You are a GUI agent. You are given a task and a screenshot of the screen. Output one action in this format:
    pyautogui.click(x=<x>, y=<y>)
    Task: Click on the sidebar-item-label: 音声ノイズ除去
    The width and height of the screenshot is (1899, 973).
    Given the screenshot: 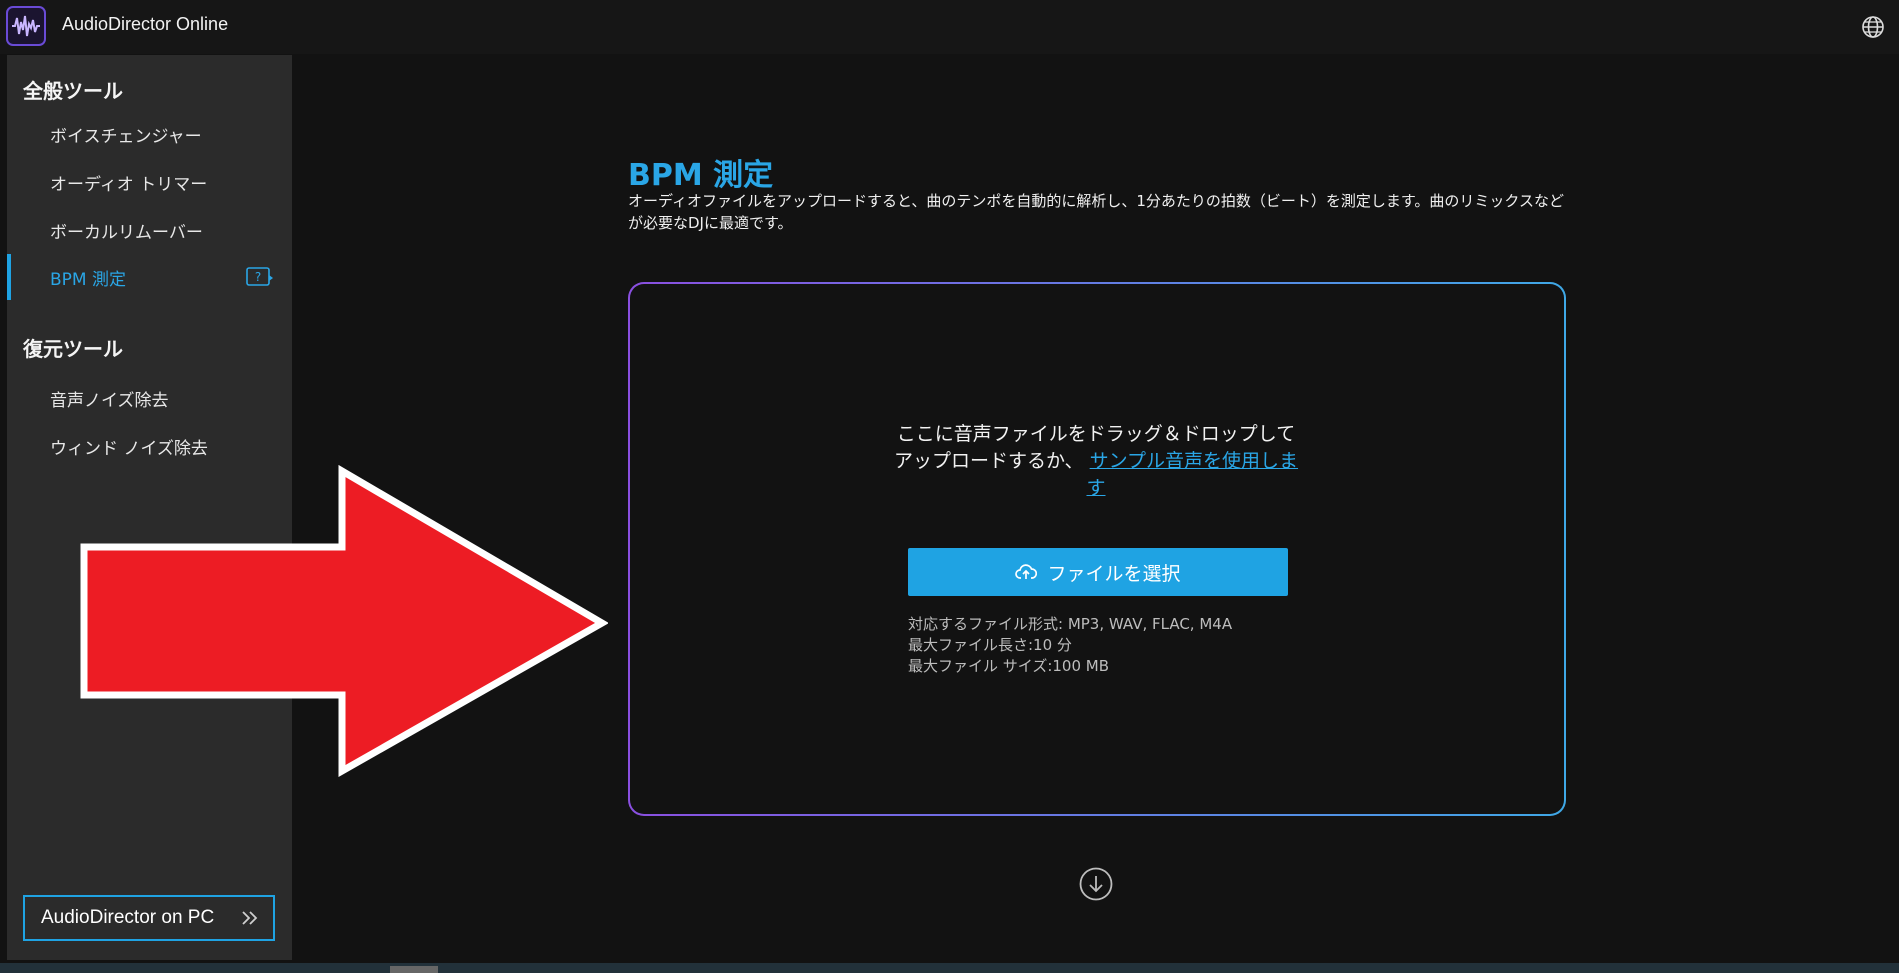 What is the action you would take?
    pyautogui.click(x=109, y=400)
    